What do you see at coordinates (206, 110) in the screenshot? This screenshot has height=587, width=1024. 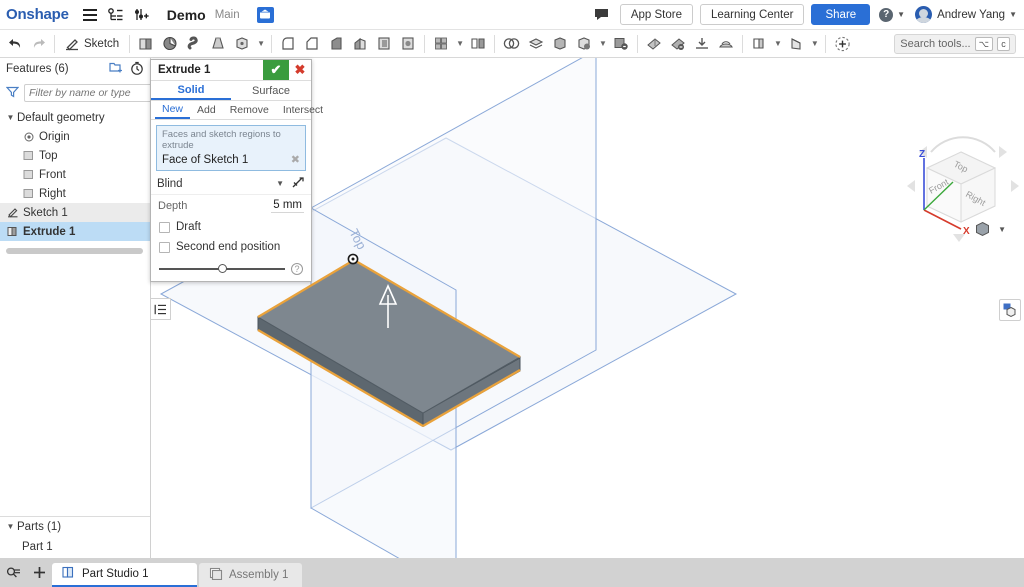 I see `subtab-add: Add` at bounding box center [206, 110].